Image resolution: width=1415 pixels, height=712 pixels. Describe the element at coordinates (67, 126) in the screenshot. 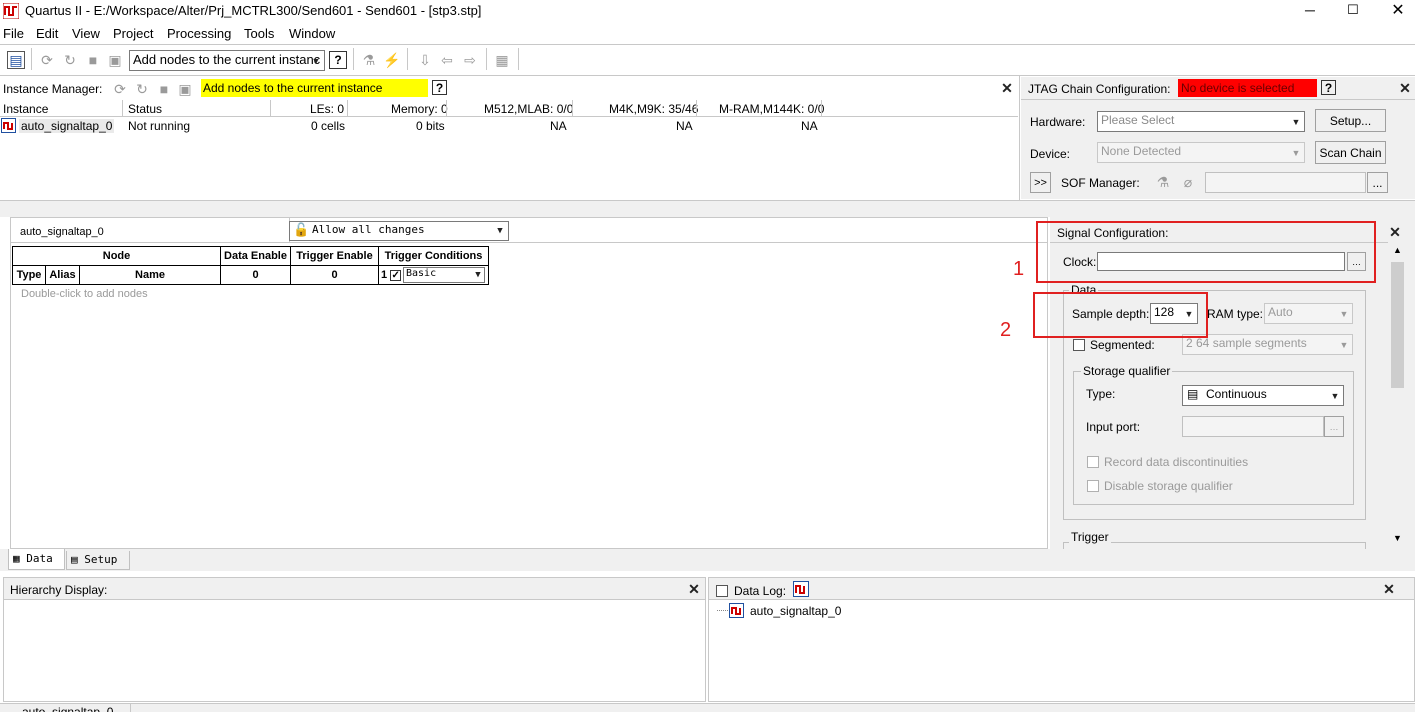

I see `instance-name: auto_signaltap_0` at that location.